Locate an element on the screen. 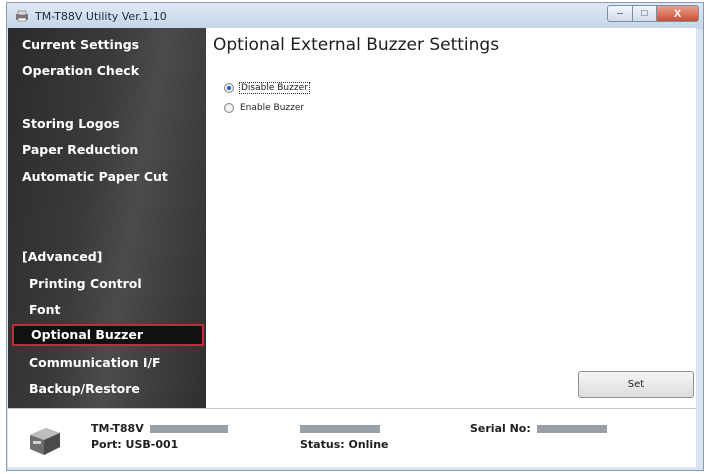 This screenshot has height=474, width=712. enable-buzzer-radio is located at coordinates (229, 108).